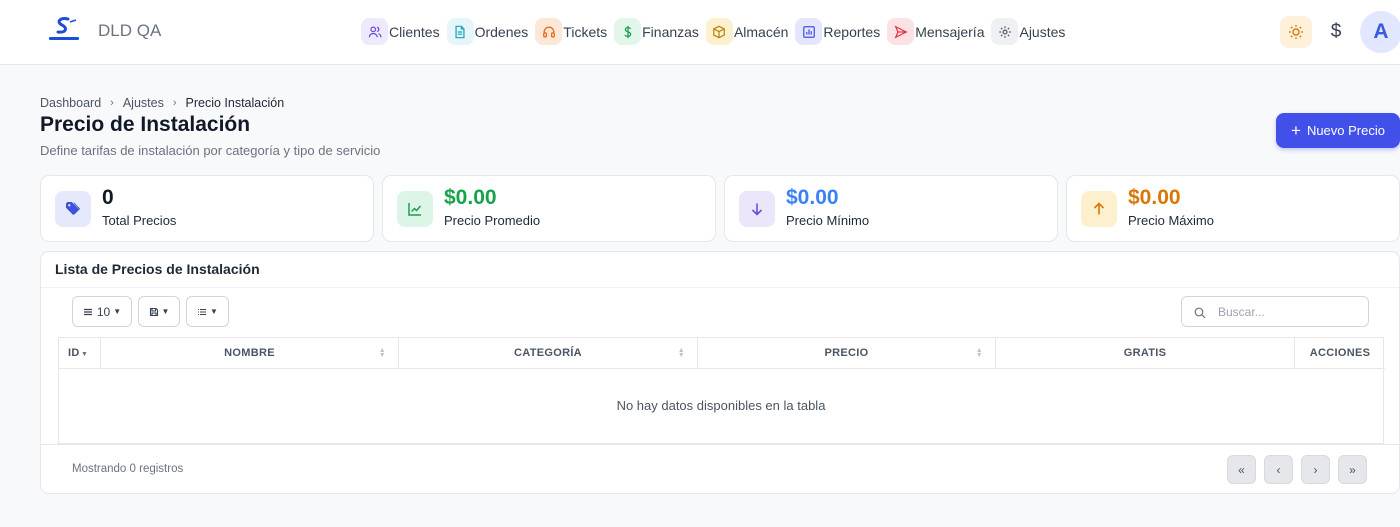 This screenshot has height=527, width=1400. I want to click on plus-icon: +, so click(1296, 130).